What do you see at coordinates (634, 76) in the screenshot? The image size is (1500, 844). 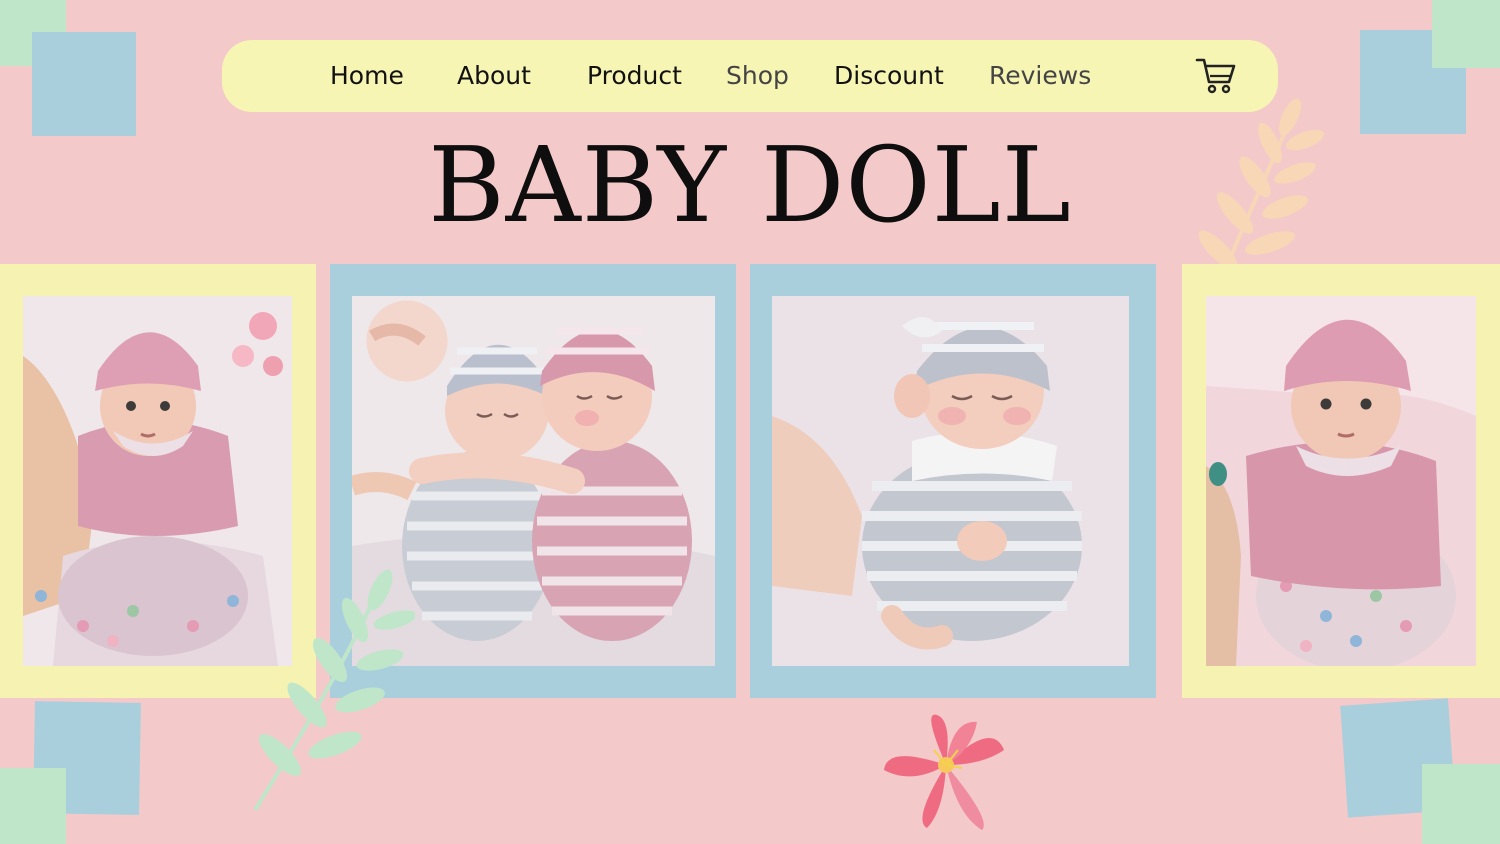 I see `nav-product: Product` at bounding box center [634, 76].